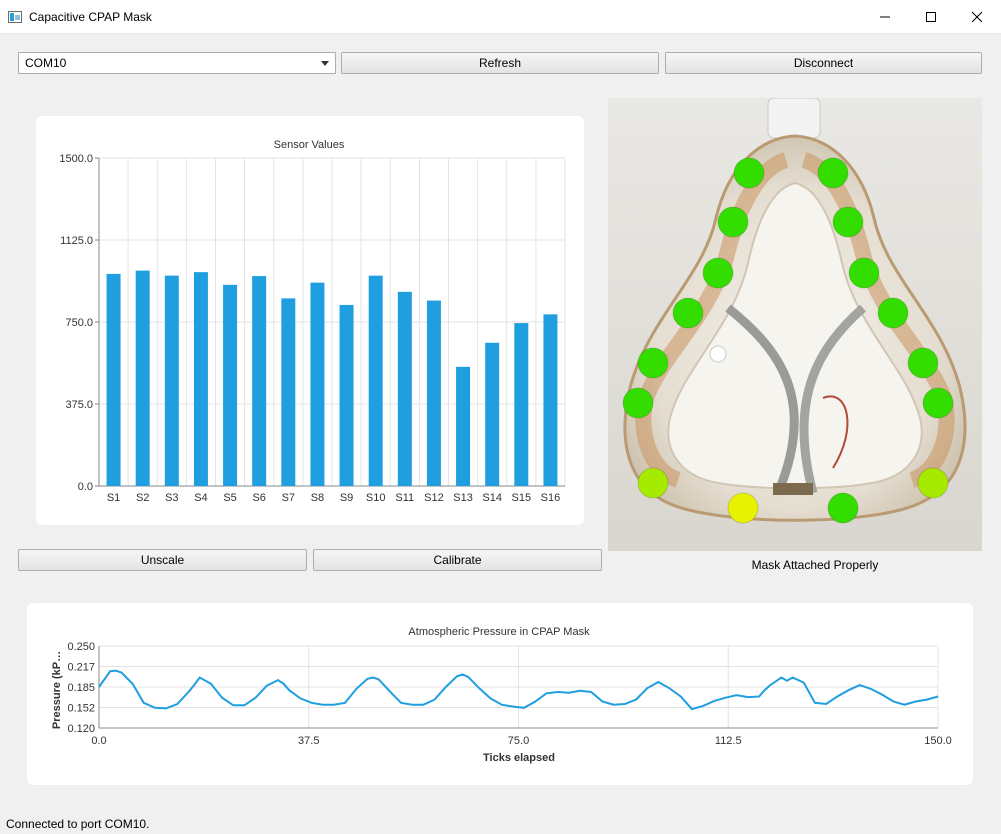  What do you see at coordinates (500, 63) in the screenshot?
I see `refresh-button: Refresh` at bounding box center [500, 63].